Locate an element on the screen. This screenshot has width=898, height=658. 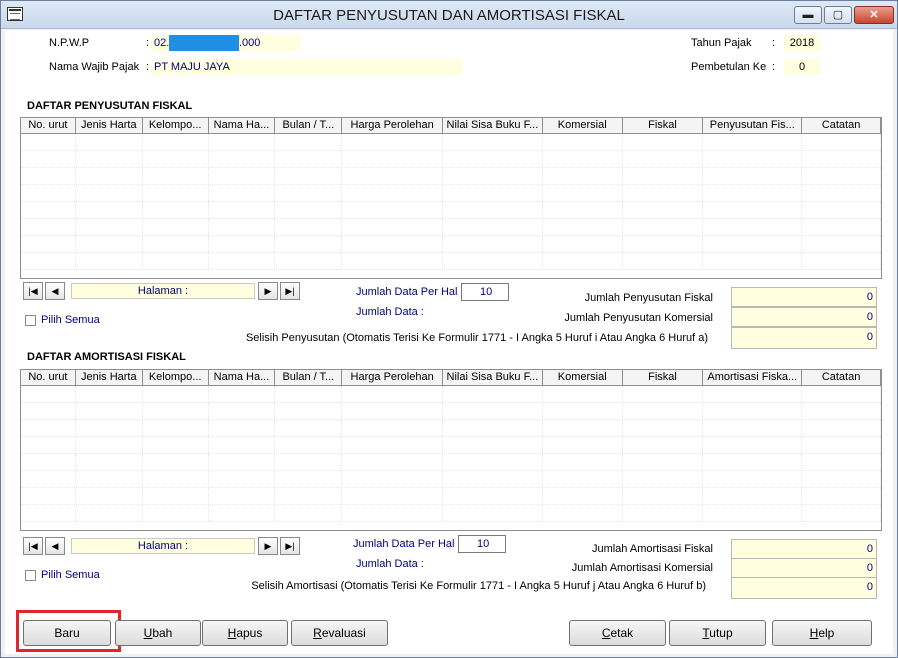
minimize-button: ▬ is located at coordinates (808, 15).